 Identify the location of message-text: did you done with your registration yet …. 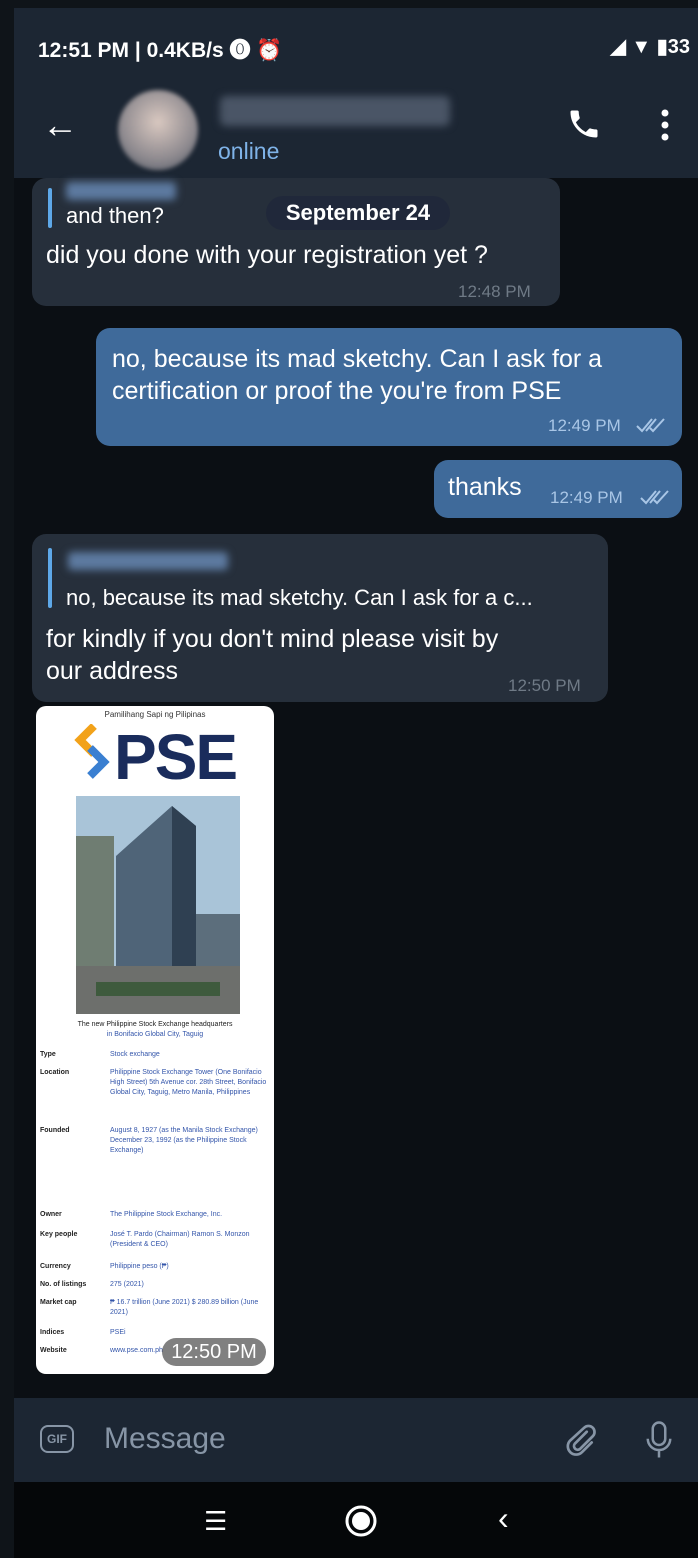
(267, 255).